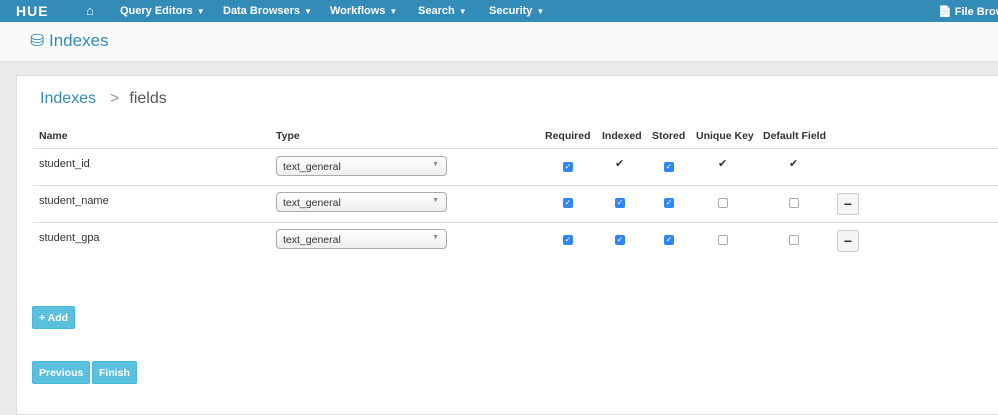 The width and height of the screenshot is (998, 415). What do you see at coordinates (795, 136) in the screenshot?
I see `header-default-field: Default Field` at bounding box center [795, 136].